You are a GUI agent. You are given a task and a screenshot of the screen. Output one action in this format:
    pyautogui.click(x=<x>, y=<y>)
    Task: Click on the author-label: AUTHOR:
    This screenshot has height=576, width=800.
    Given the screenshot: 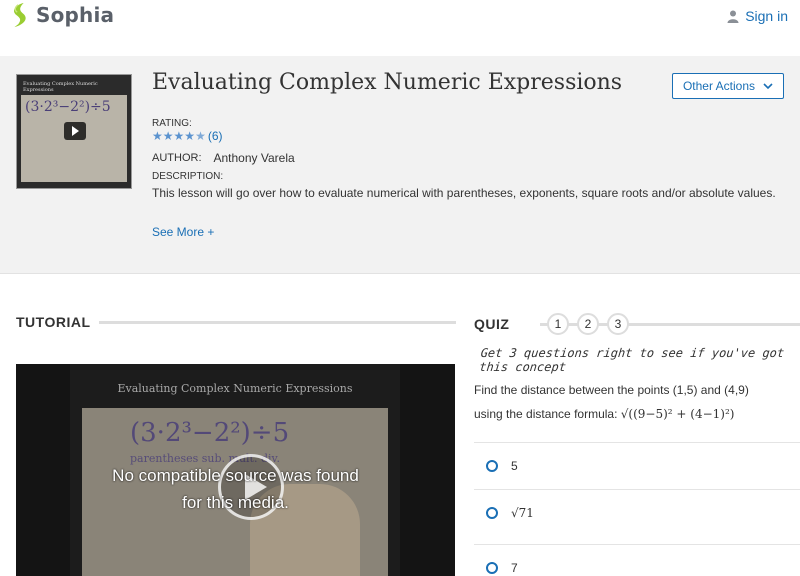 What is the action you would take?
    pyautogui.click(x=177, y=158)
    